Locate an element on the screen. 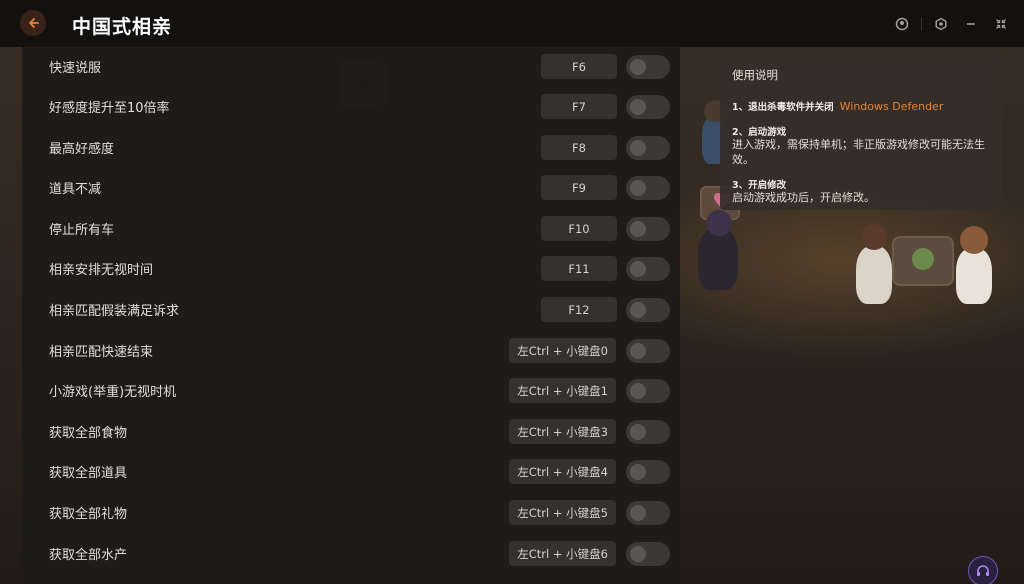 This screenshot has height=584, width=1024. cheat-row: 好感度提升至10倍率 F7 is located at coordinates (351, 107).